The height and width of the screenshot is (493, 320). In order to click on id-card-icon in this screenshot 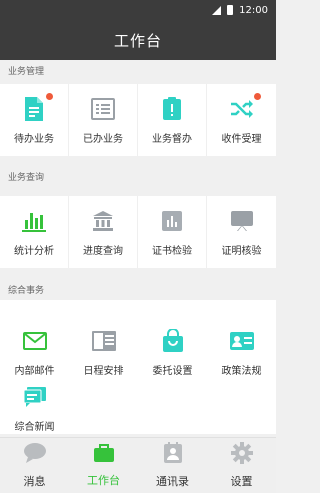, I will do `click(242, 341)`.